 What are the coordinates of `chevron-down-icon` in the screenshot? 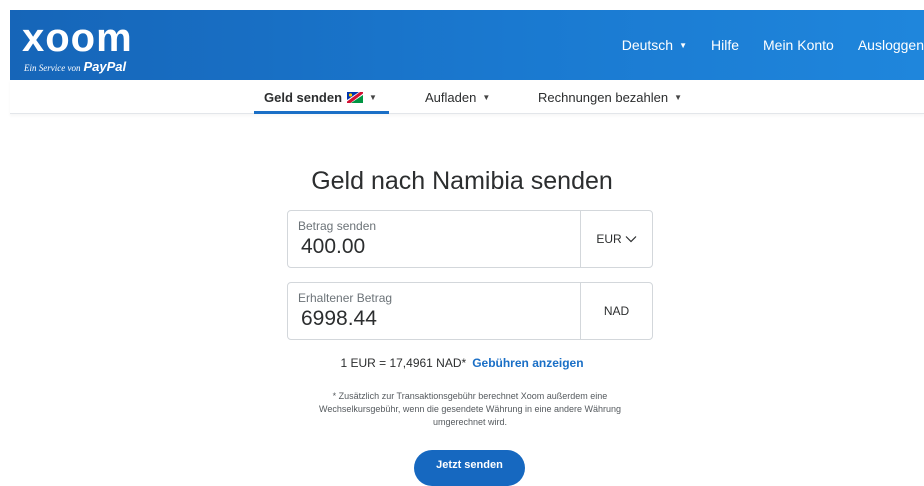 It's located at (631, 239).